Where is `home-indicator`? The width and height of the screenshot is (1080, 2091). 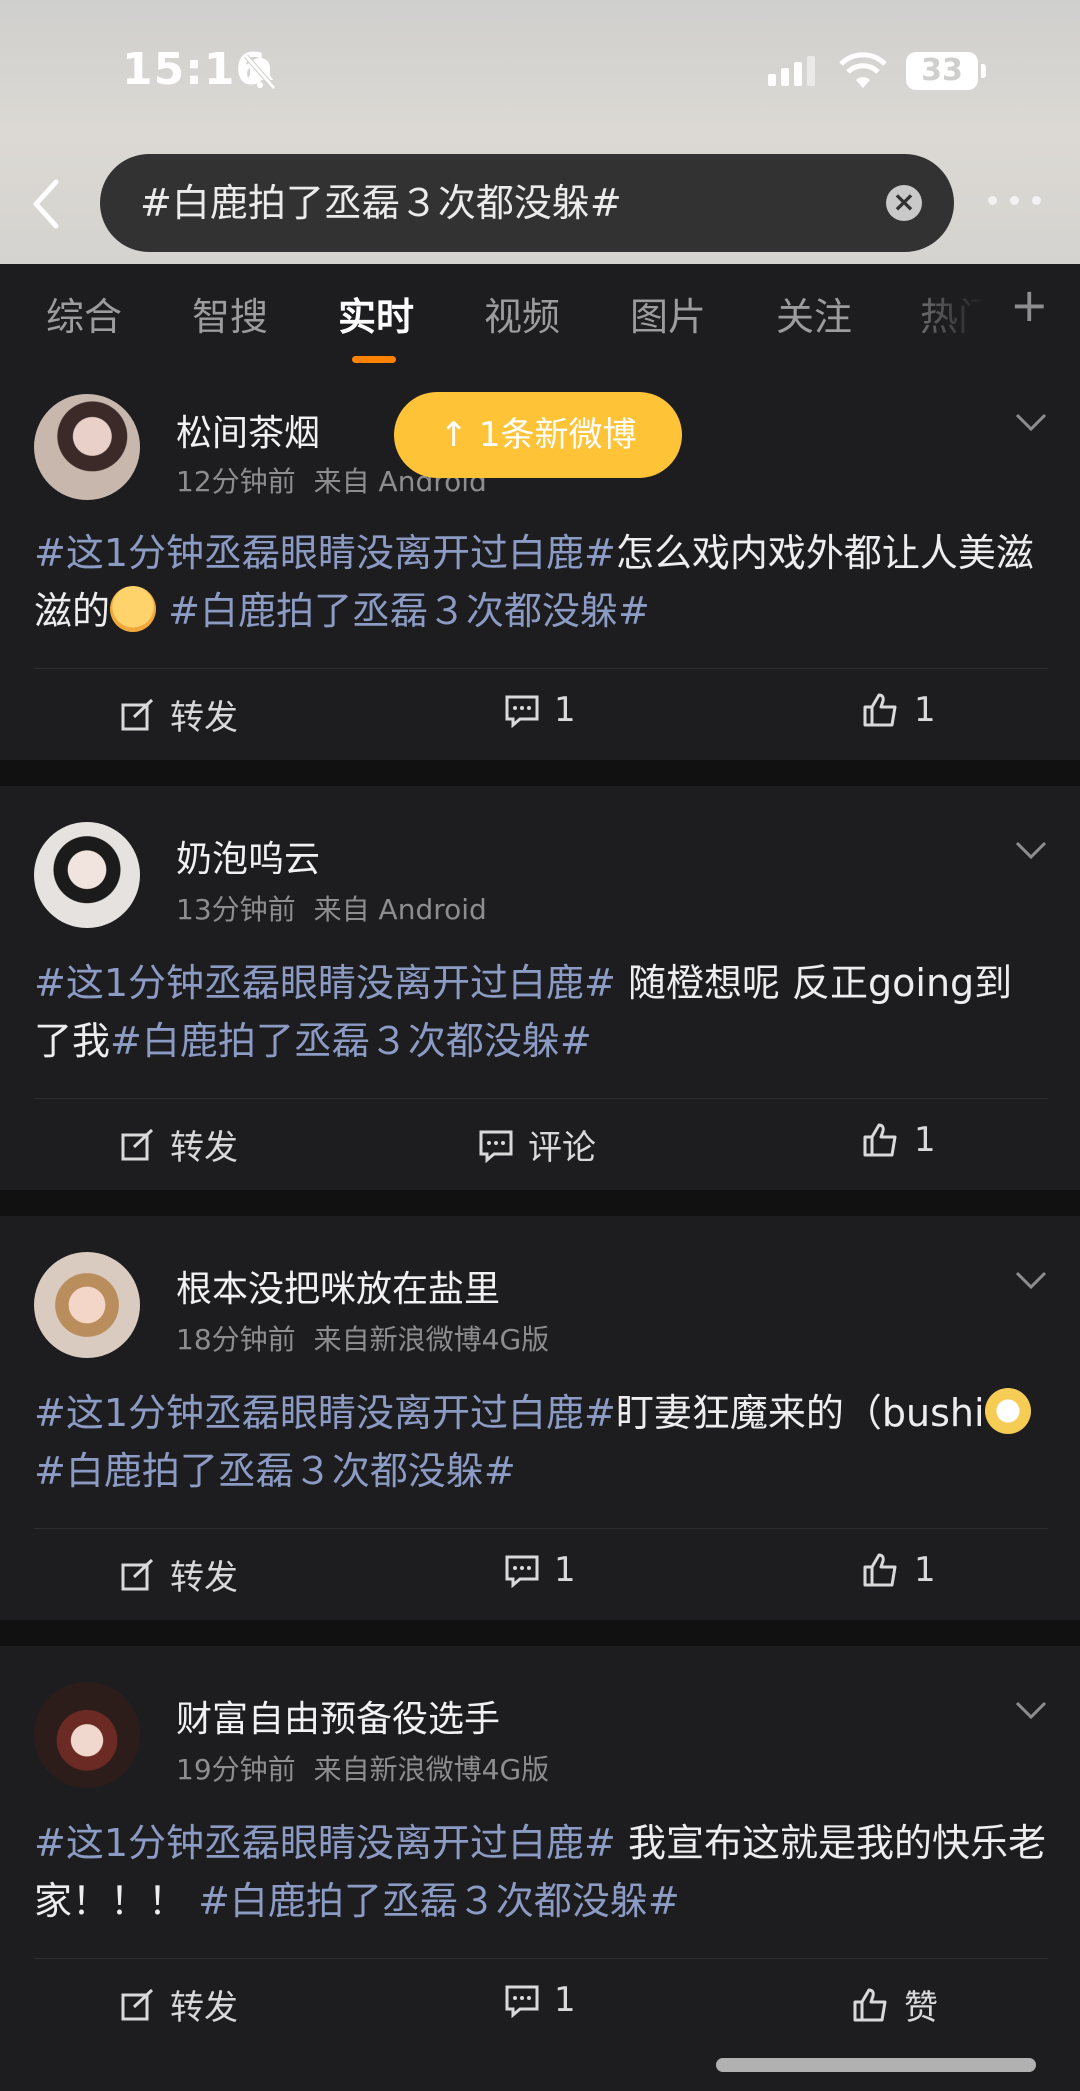 home-indicator is located at coordinates (876, 2065).